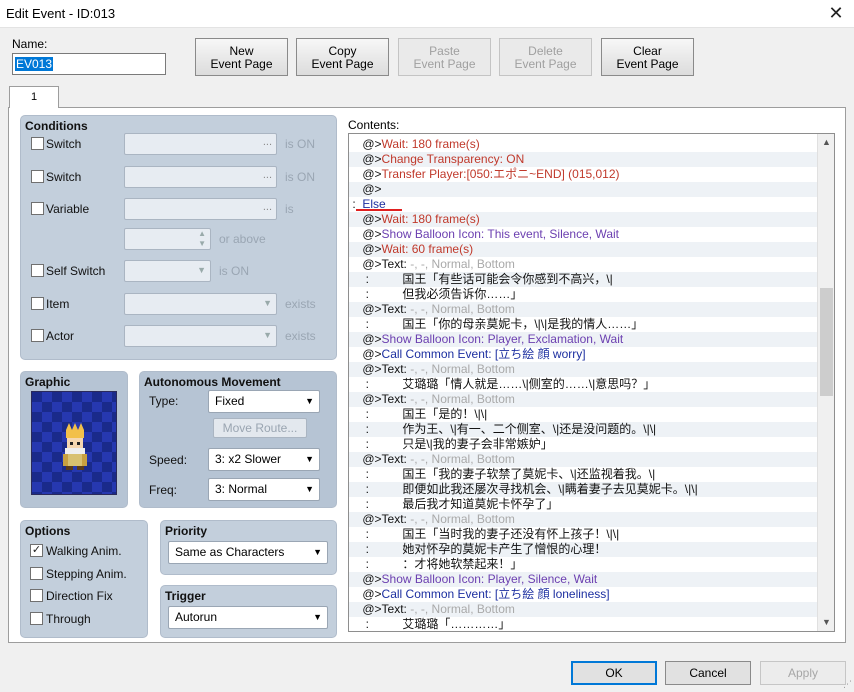  What do you see at coordinates (545, 57) in the screenshot?
I see `delete-event-page-button: Delete Event Page` at bounding box center [545, 57].